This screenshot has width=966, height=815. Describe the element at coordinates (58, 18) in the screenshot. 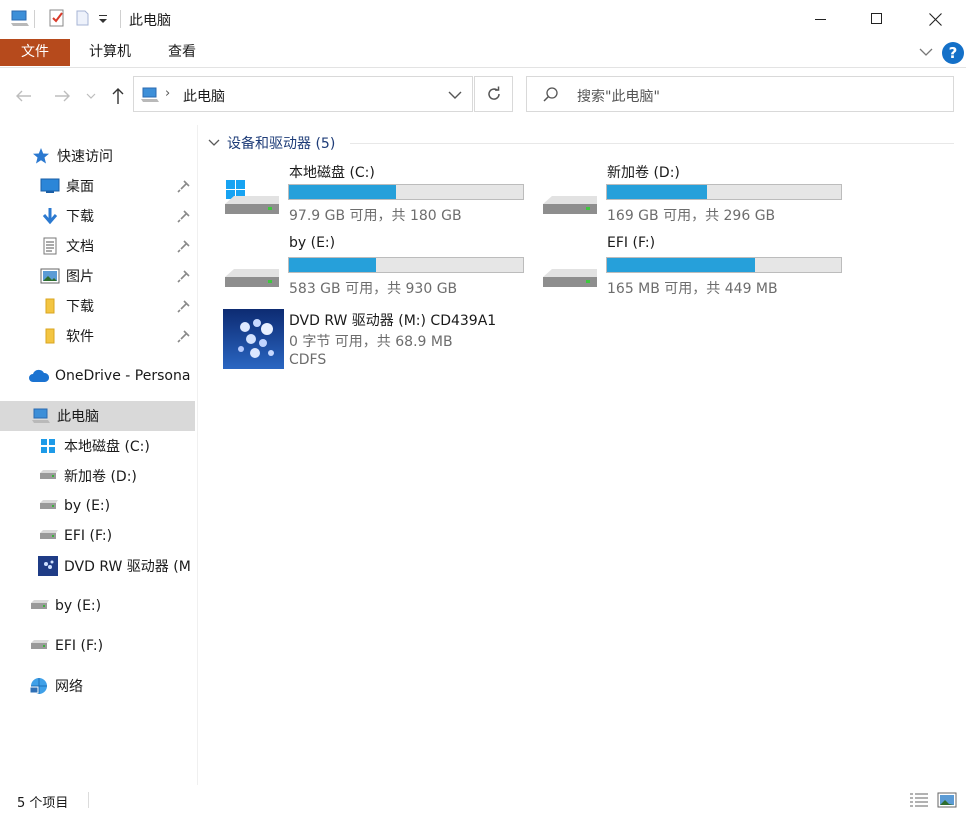

I see `properties-icon` at that location.